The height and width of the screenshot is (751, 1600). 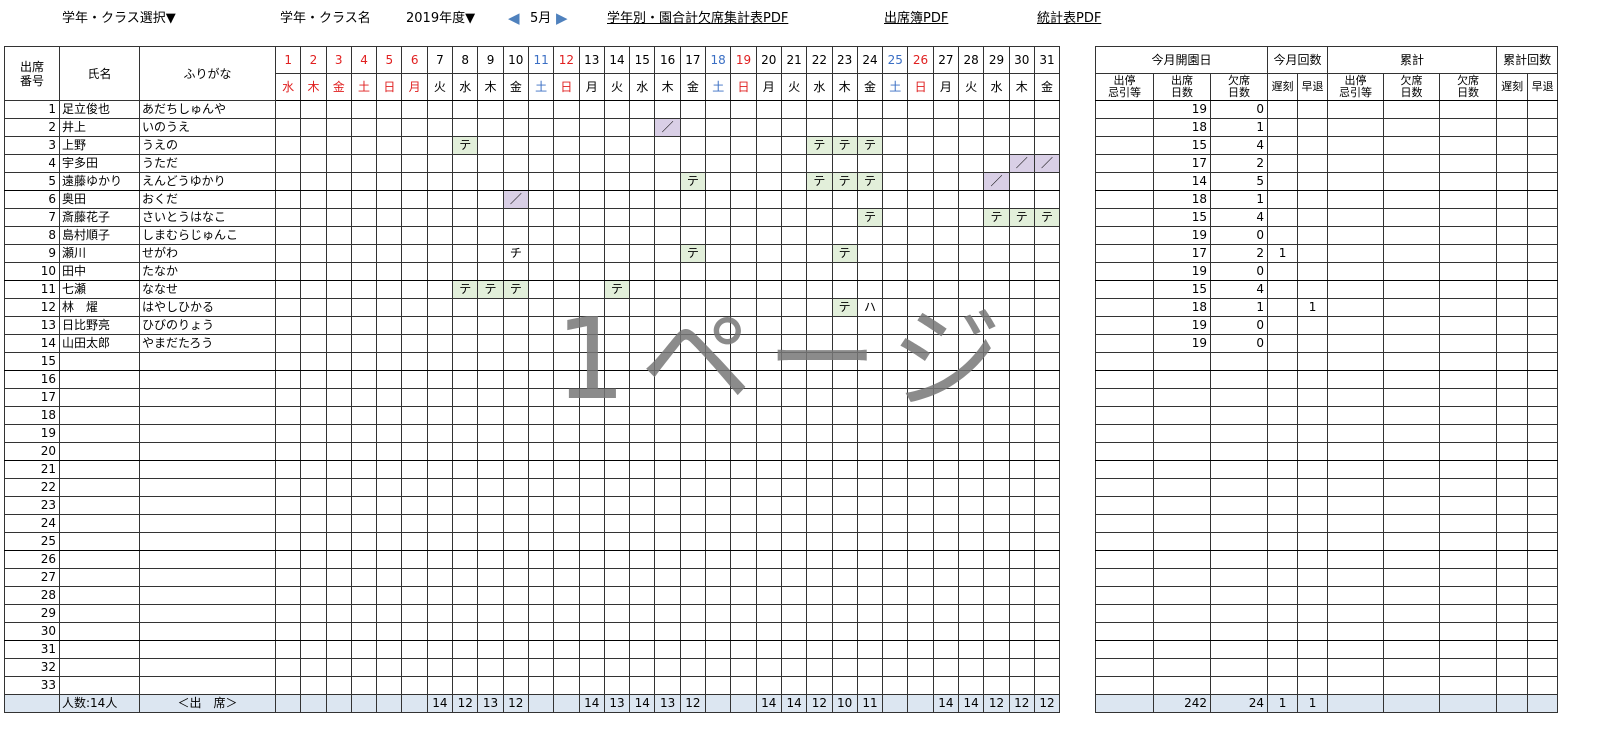 I want to click on attendance-pdf-link: 出席簿PDF, so click(x=916, y=19).